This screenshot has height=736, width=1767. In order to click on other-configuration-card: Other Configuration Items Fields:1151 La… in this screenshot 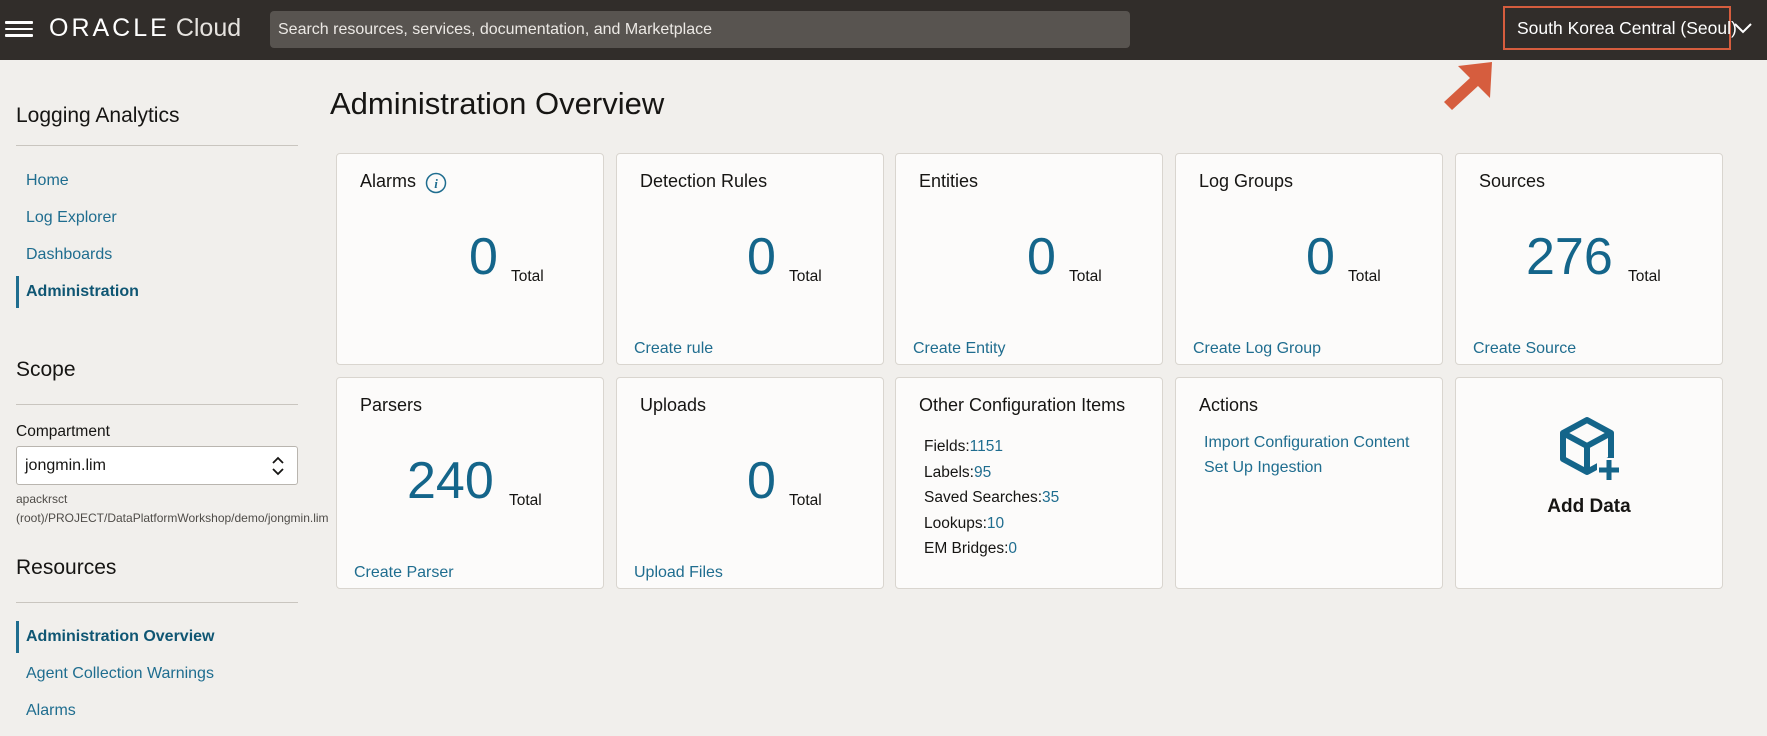, I will do `click(1029, 483)`.